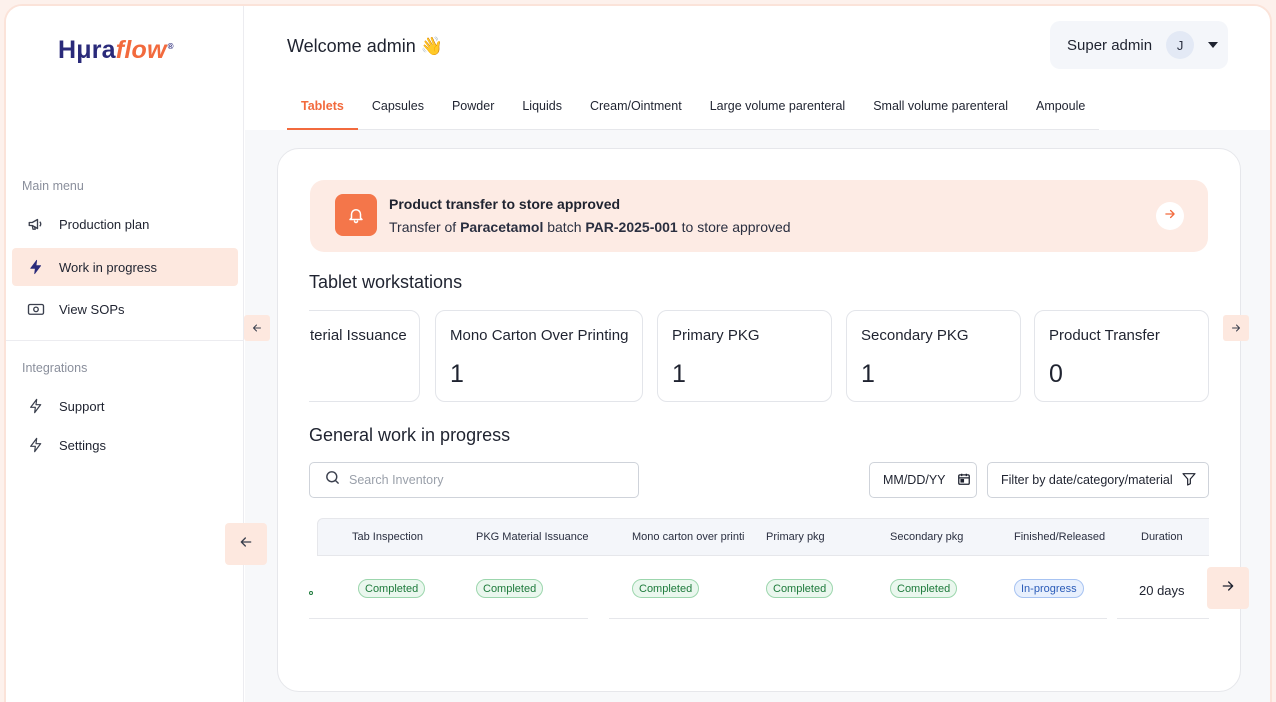 This screenshot has width=1276, height=702. I want to click on column-header: Primary pkg, so click(795, 537).